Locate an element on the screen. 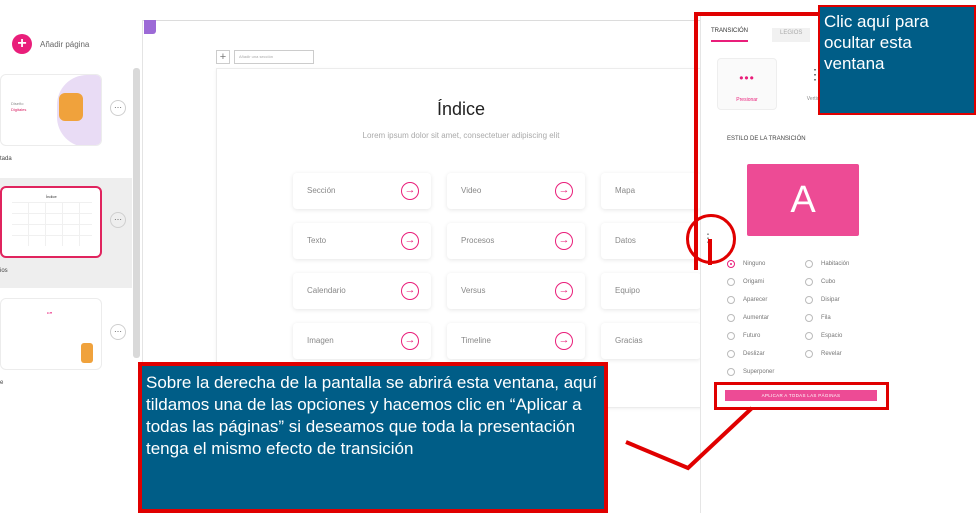 The height and width of the screenshot is (513, 976). card-label: Sección is located at coordinates (321, 190).